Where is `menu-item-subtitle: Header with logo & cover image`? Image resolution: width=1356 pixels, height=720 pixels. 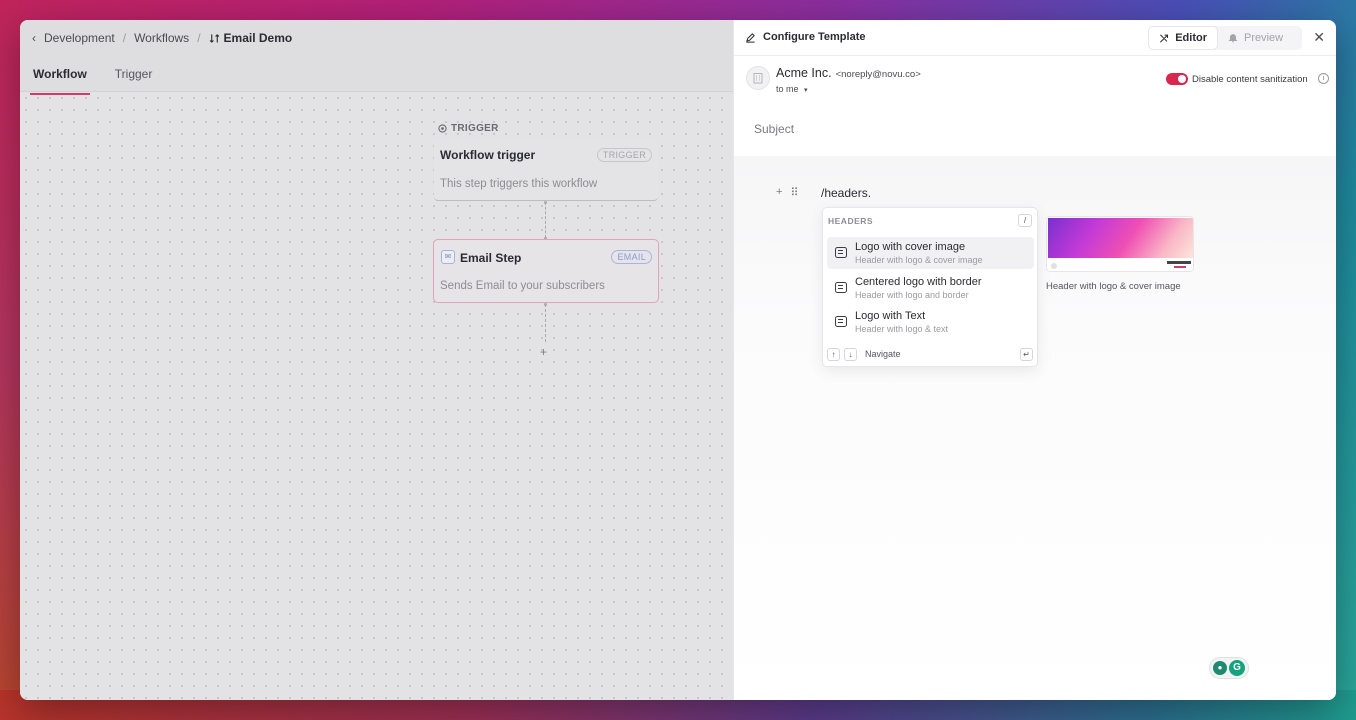
menu-item-subtitle: Header with logo & cover image is located at coordinates (919, 260).